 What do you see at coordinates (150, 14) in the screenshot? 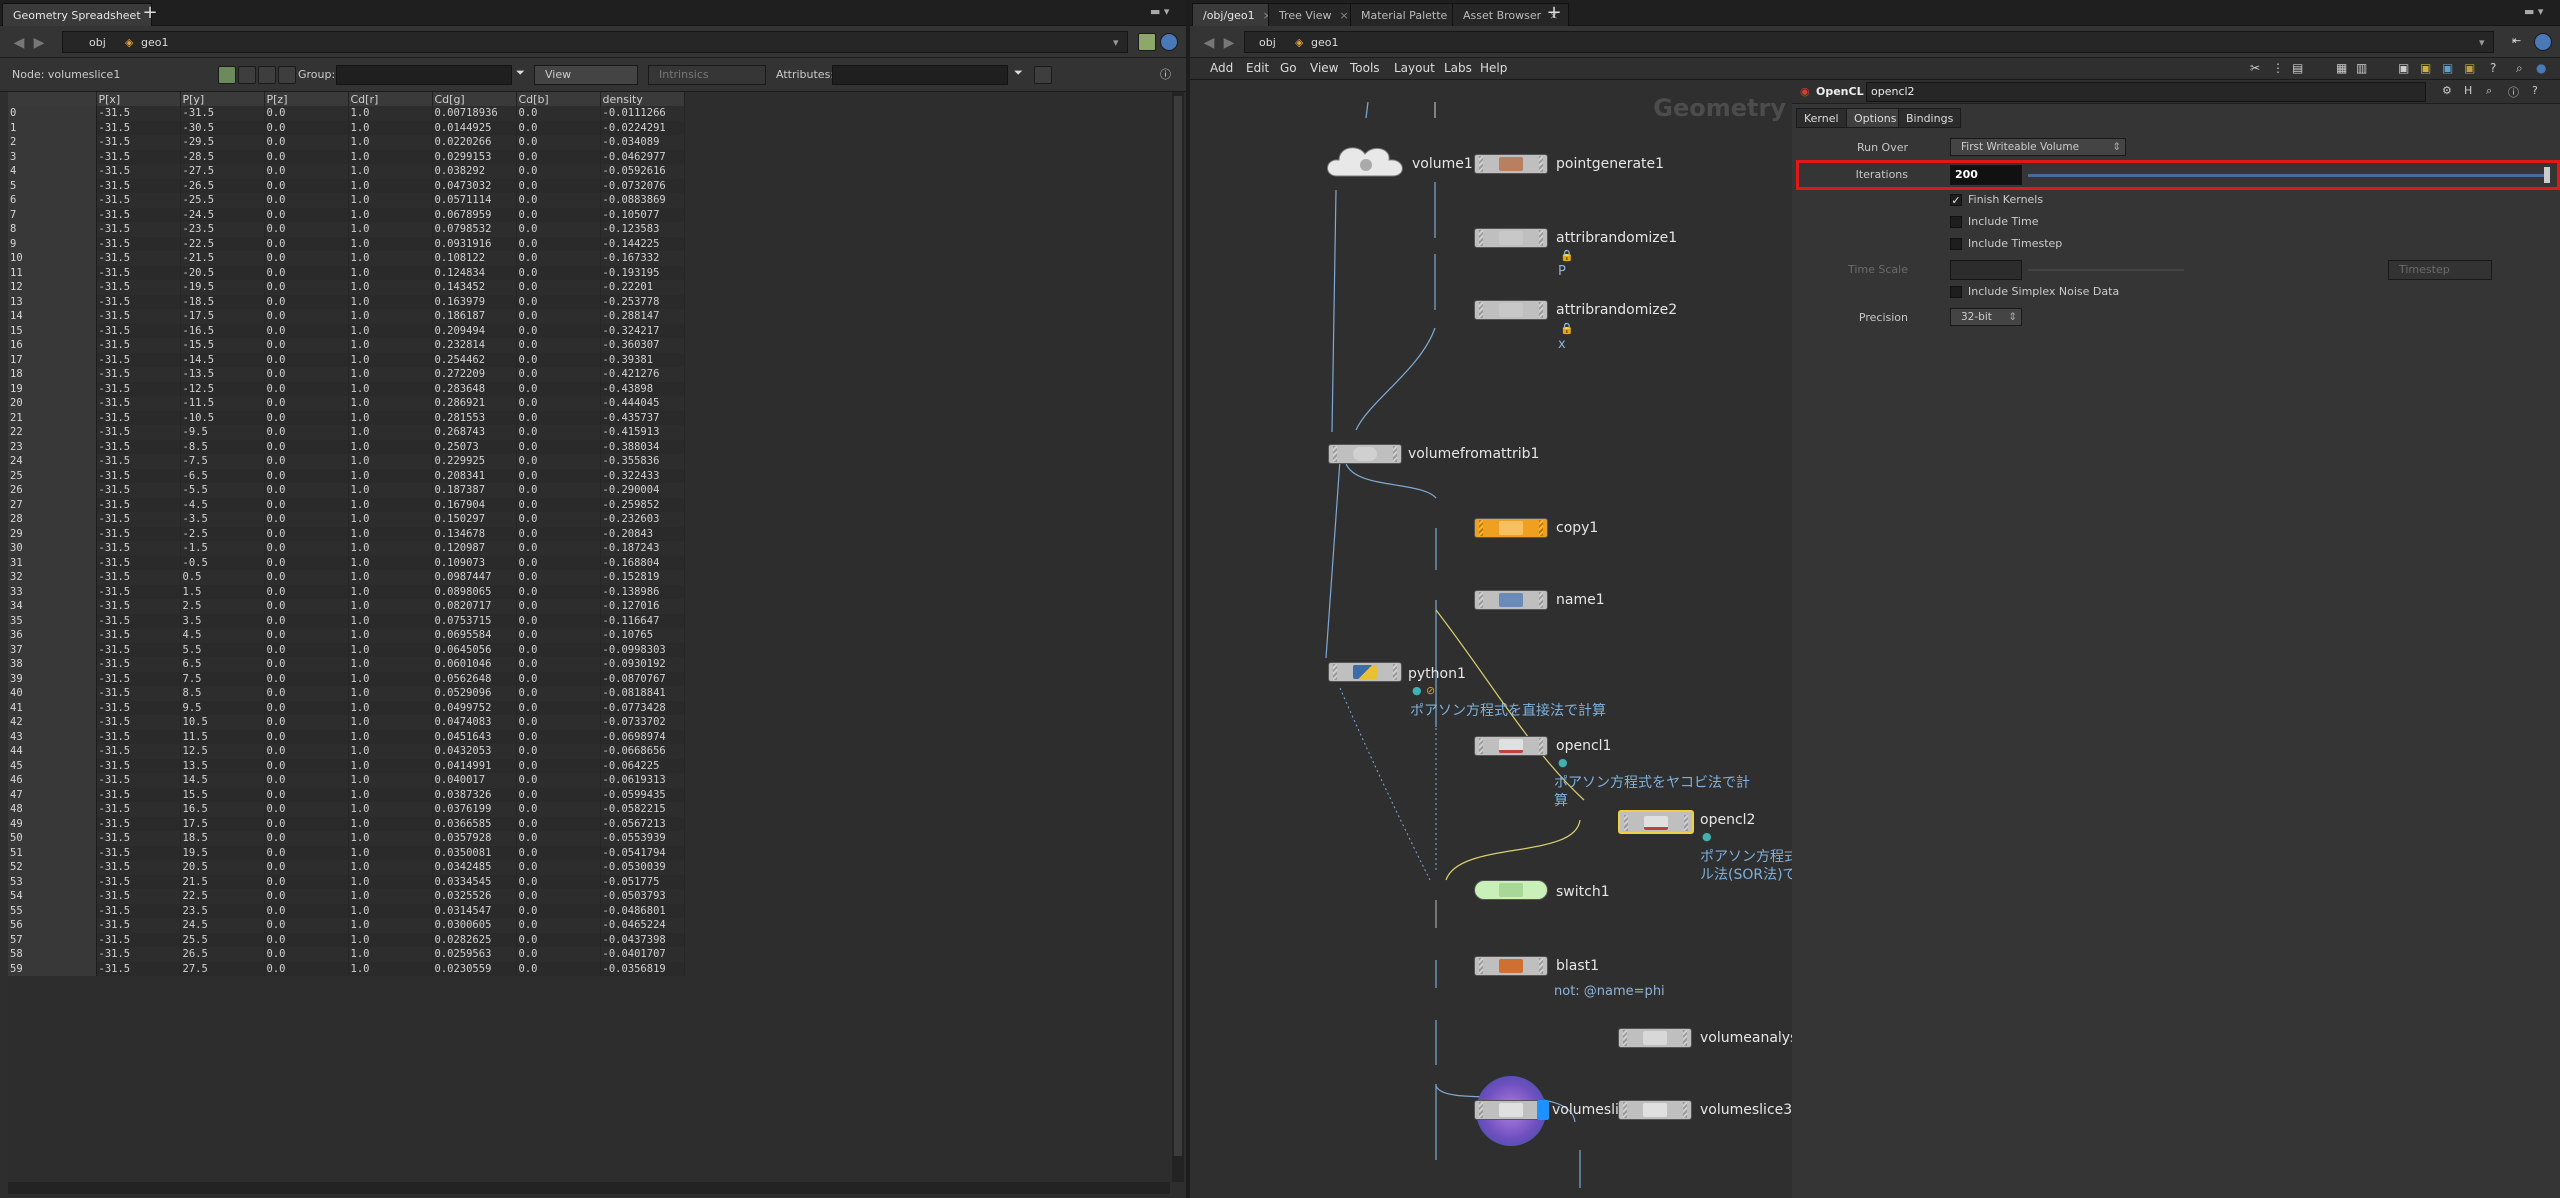
I see `add-tab-icon: +` at bounding box center [150, 14].